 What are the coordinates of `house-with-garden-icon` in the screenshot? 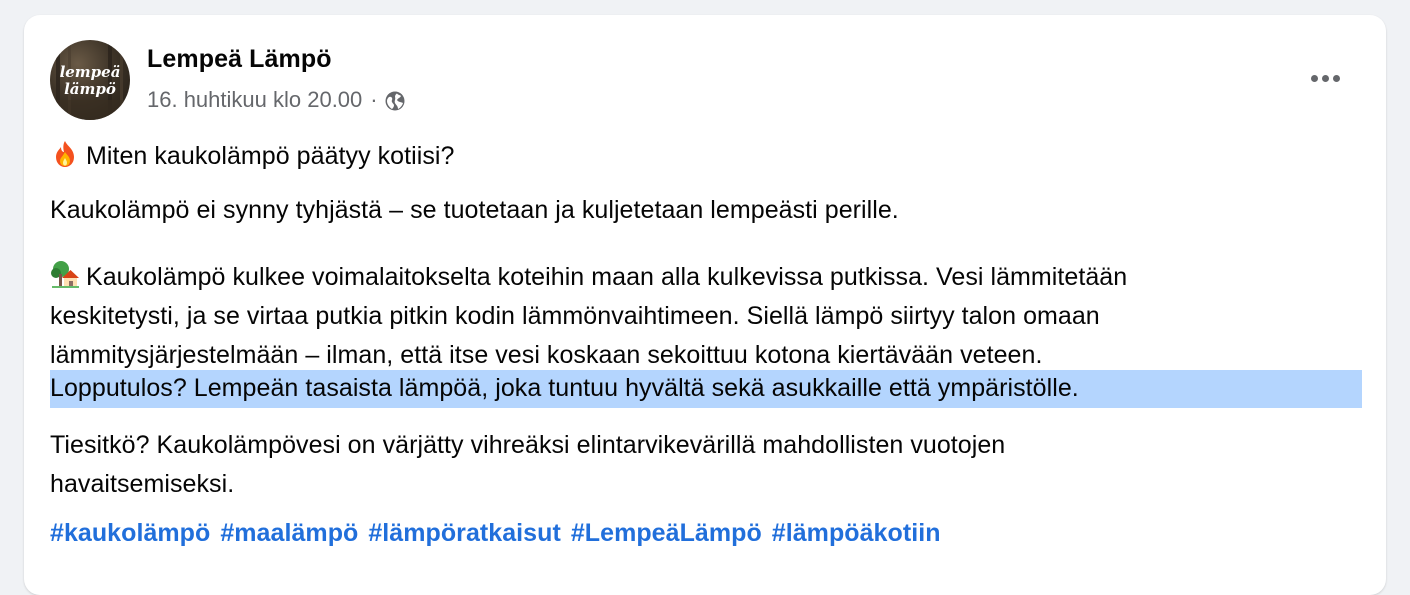 It's located at (65, 274).